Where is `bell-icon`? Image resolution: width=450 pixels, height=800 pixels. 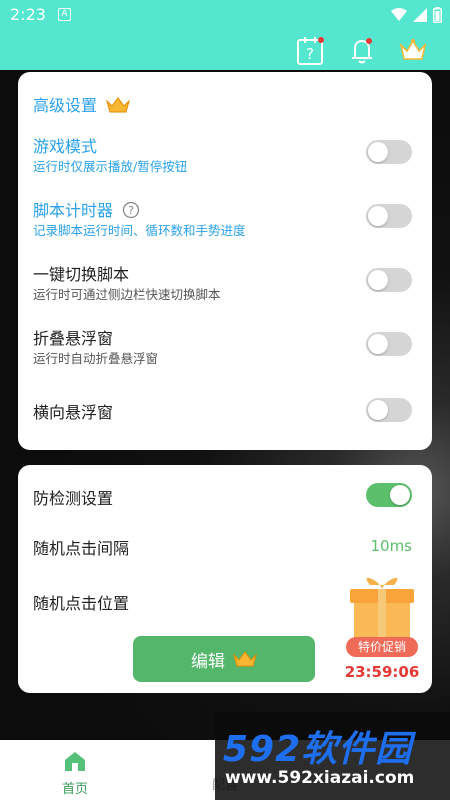
bell-icon is located at coordinates (362, 50).